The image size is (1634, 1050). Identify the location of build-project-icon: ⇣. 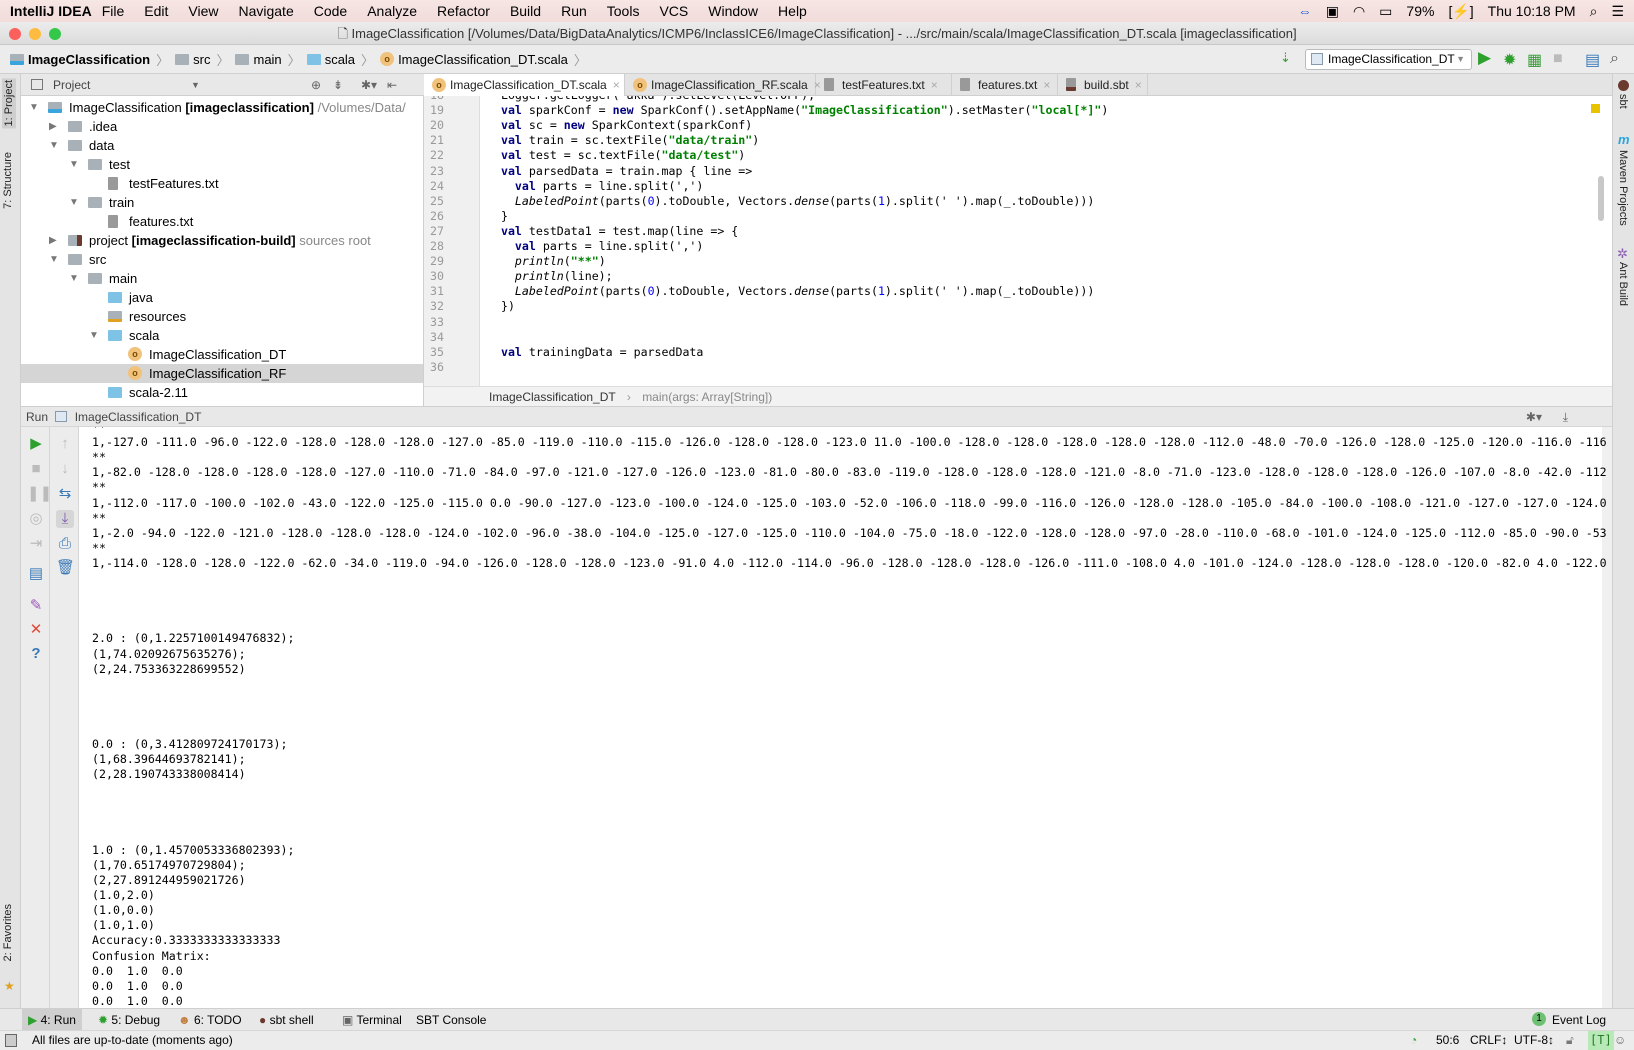
(1285, 58).